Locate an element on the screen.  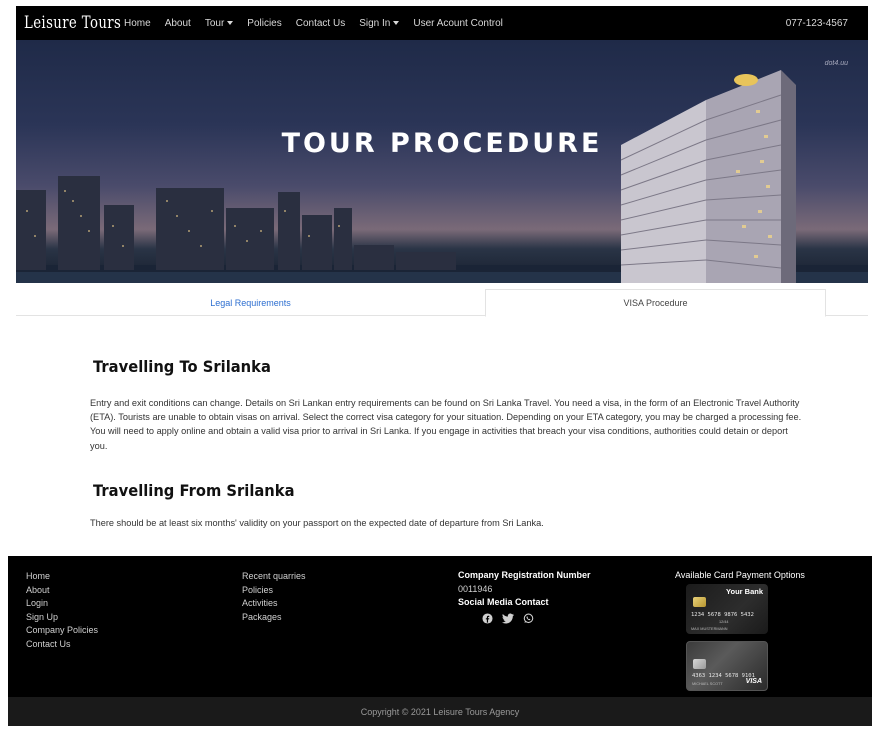
tab-bar: Legal Requirements VISA Procedure is located at coordinates (442, 303).